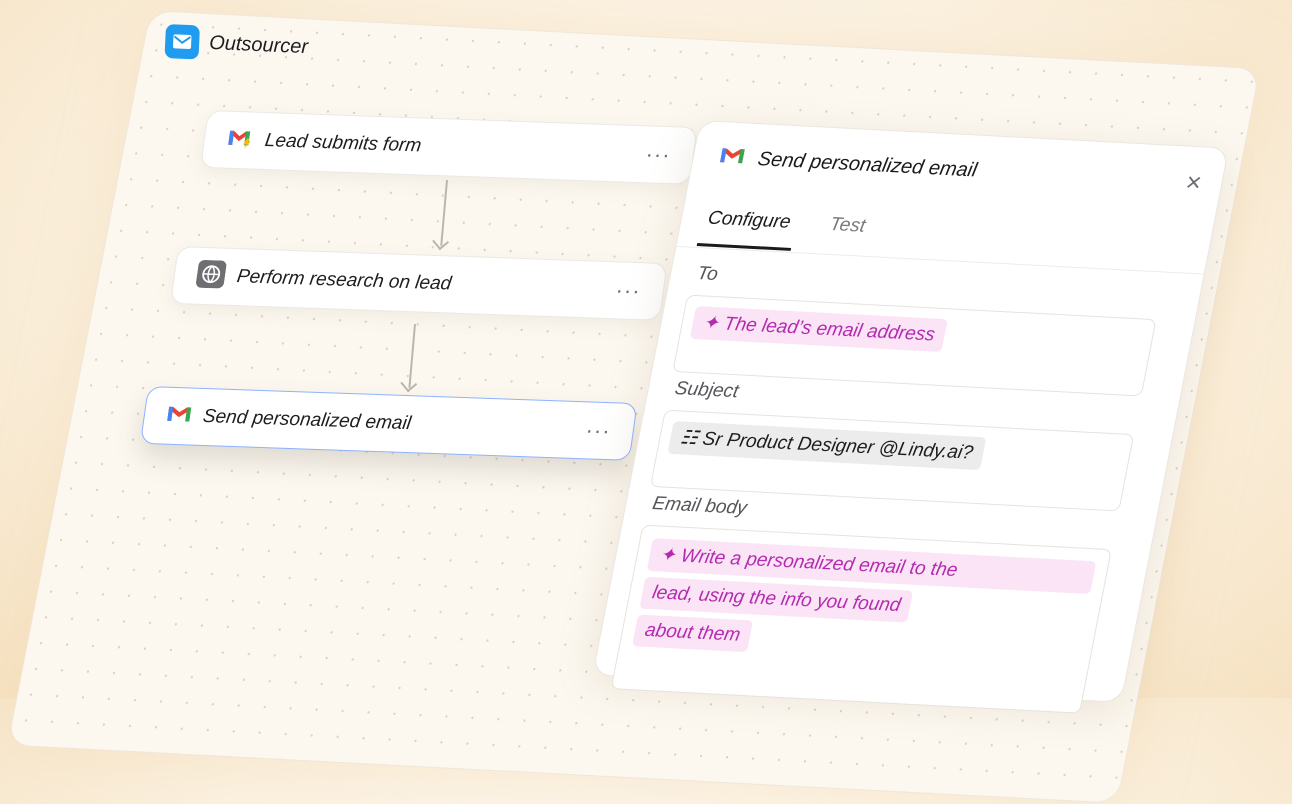 The image size is (1292, 804). Describe the element at coordinates (344, 280) in the screenshot. I see `node-label: Perform research on lead` at that location.